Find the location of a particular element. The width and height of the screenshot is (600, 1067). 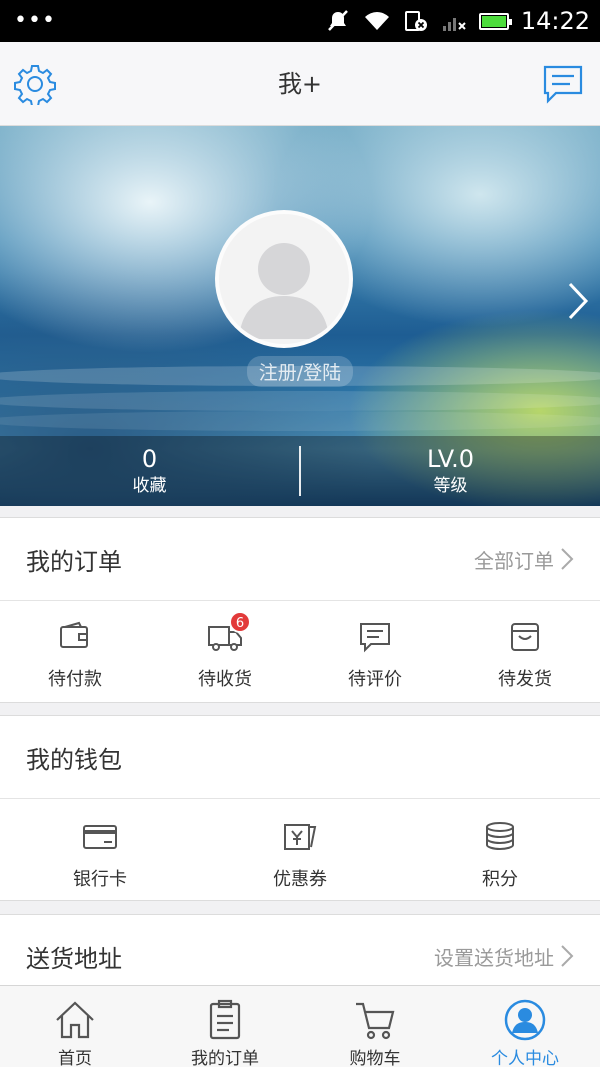

comment-icon is located at coordinates (375, 638).